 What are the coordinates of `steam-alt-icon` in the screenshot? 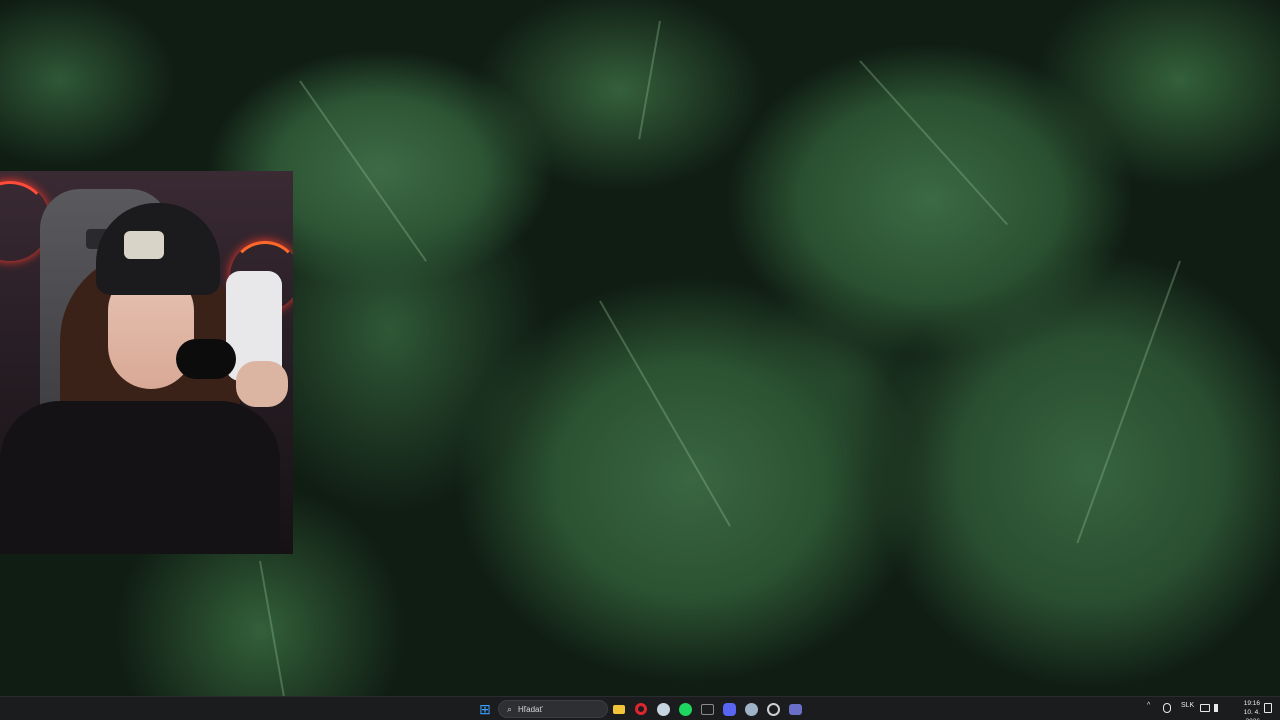 It's located at (751, 709).